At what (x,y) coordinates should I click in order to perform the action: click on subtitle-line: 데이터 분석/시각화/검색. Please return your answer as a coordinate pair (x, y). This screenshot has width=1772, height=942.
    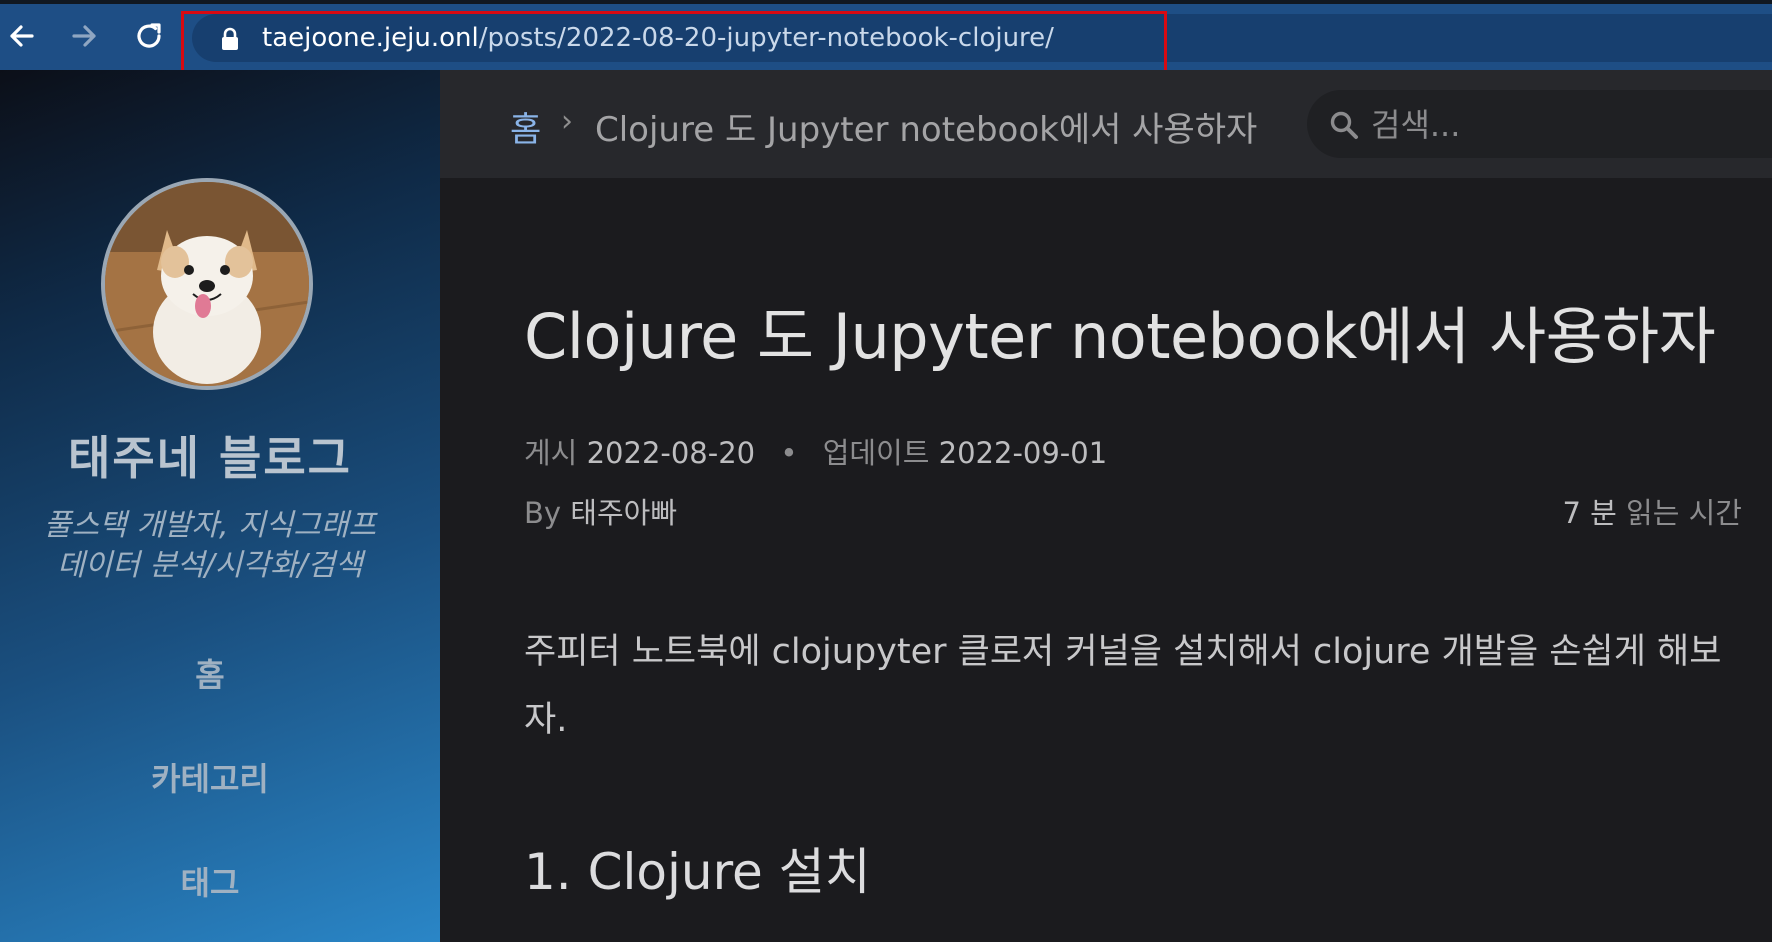
    Looking at the image, I should click on (210, 565).